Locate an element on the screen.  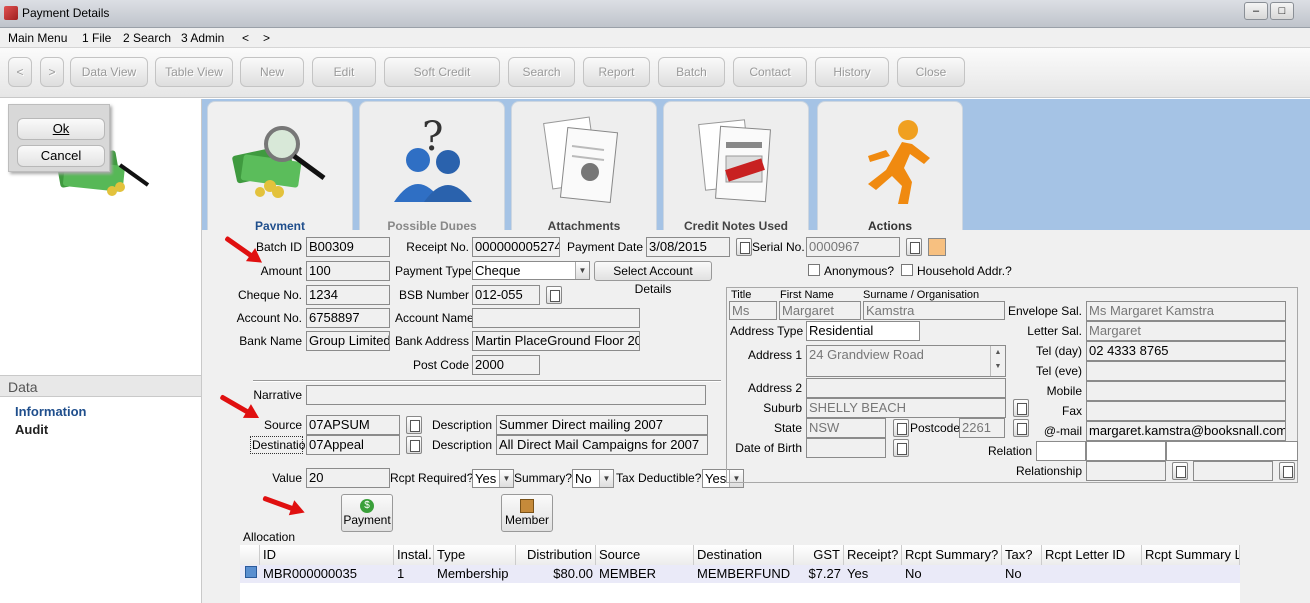
tel-day-field: 02 4333 8765 is located at coordinates (1186, 351).